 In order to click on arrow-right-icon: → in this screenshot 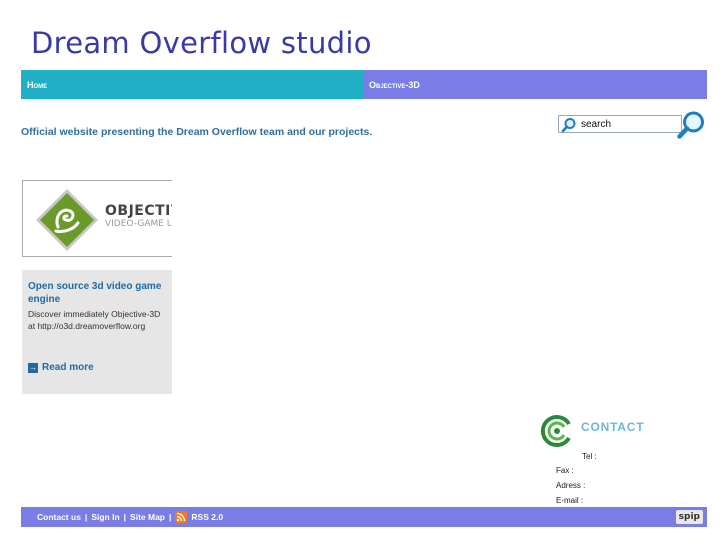, I will do `click(33, 367)`.